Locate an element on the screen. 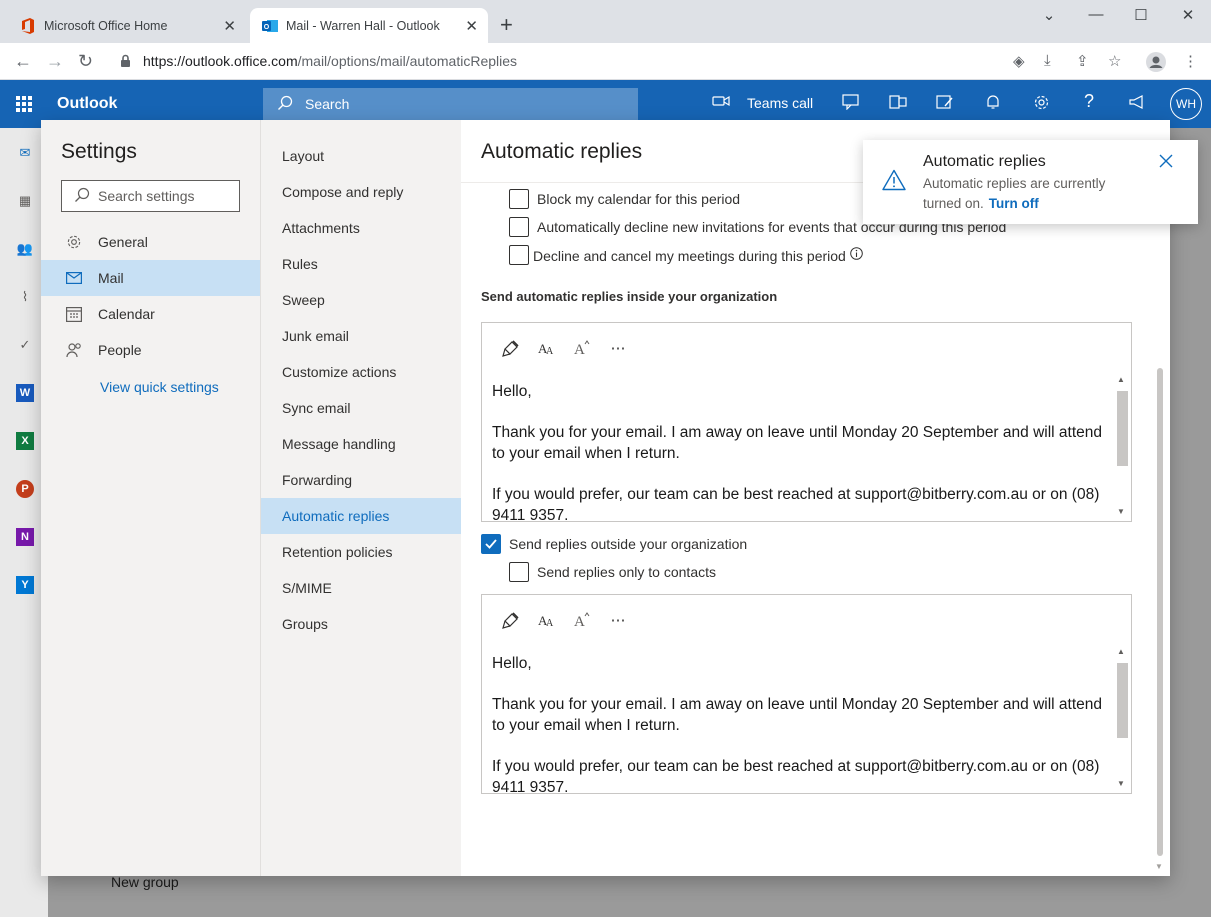 This screenshot has width=1211, height=917. bell-icon is located at coordinates (993, 104).